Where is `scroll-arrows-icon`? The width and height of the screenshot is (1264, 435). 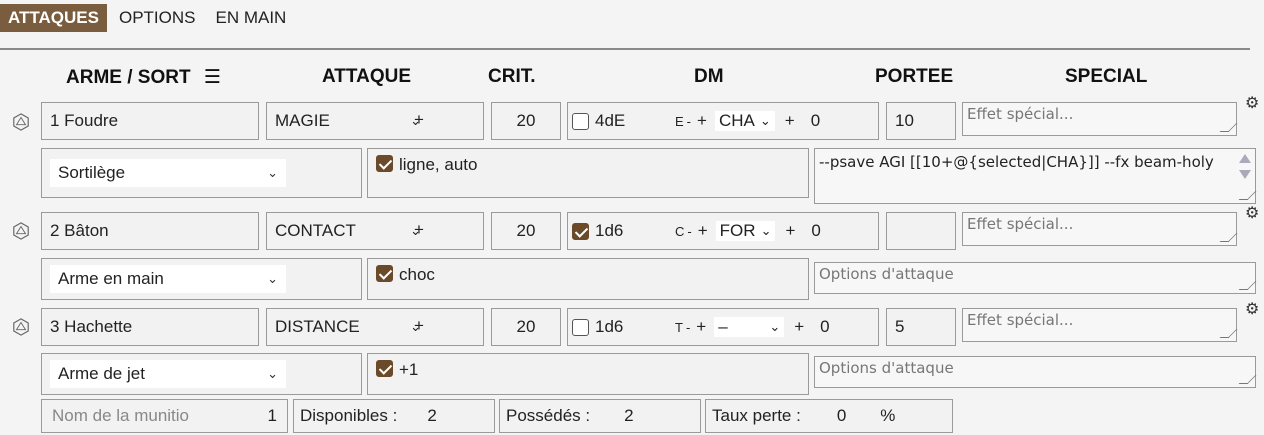 scroll-arrows-icon is located at coordinates (1245, 167).